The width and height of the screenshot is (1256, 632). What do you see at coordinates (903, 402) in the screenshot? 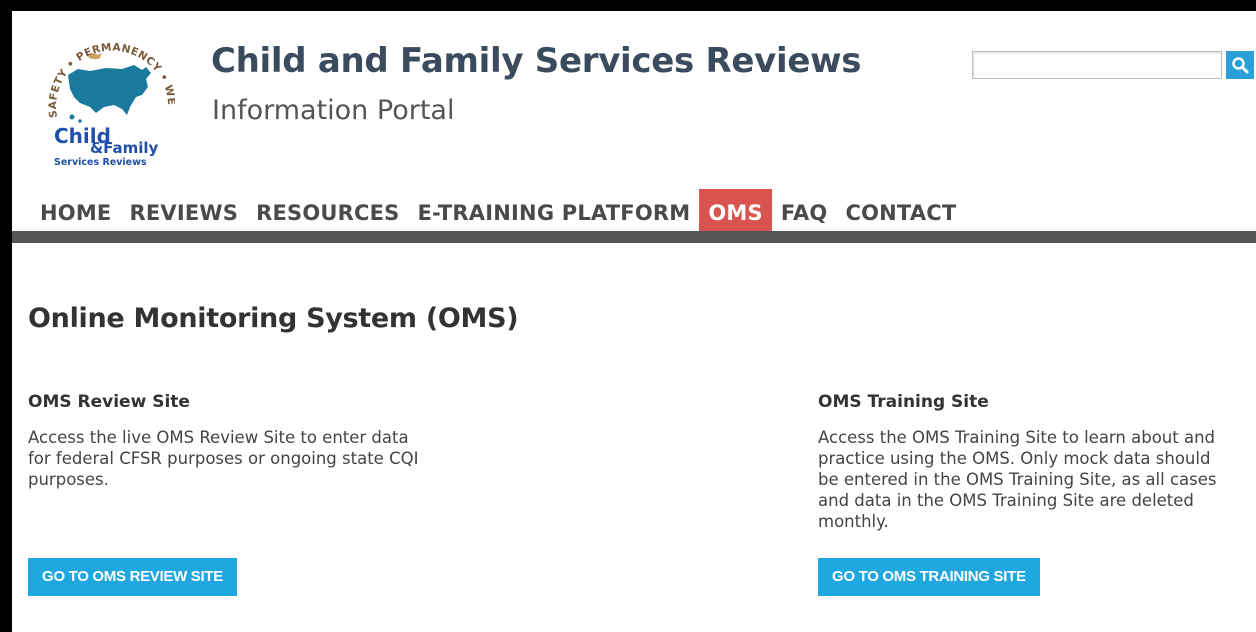
I see `section-title: OMS Training Site` at bounding box center [903, 402].